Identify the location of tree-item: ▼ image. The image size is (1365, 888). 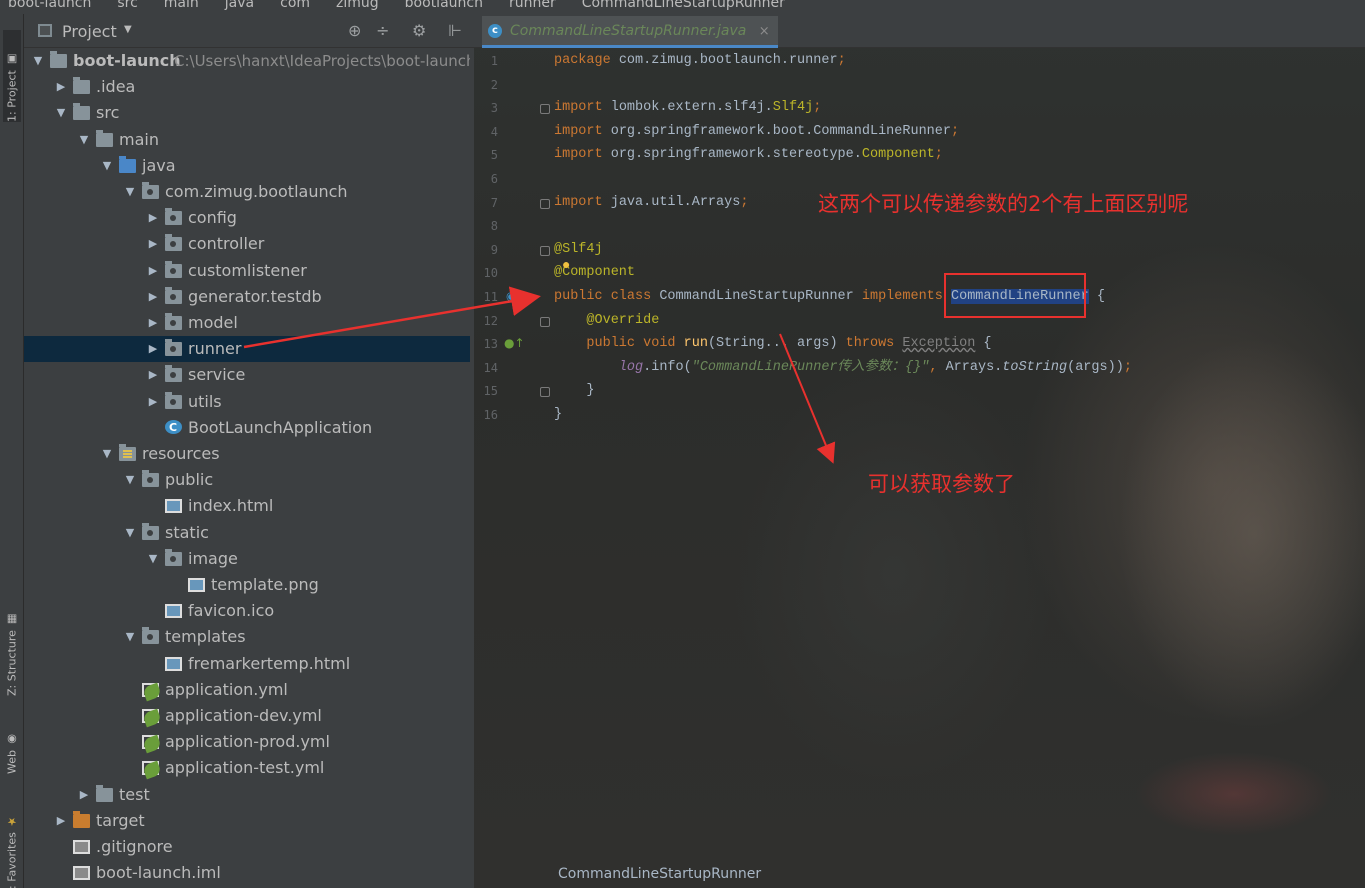
(247, 559).